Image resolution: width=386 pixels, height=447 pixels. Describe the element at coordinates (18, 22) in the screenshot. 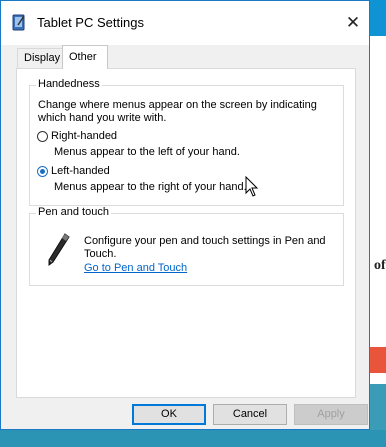

I see `tablet-settings-icon` at that location.